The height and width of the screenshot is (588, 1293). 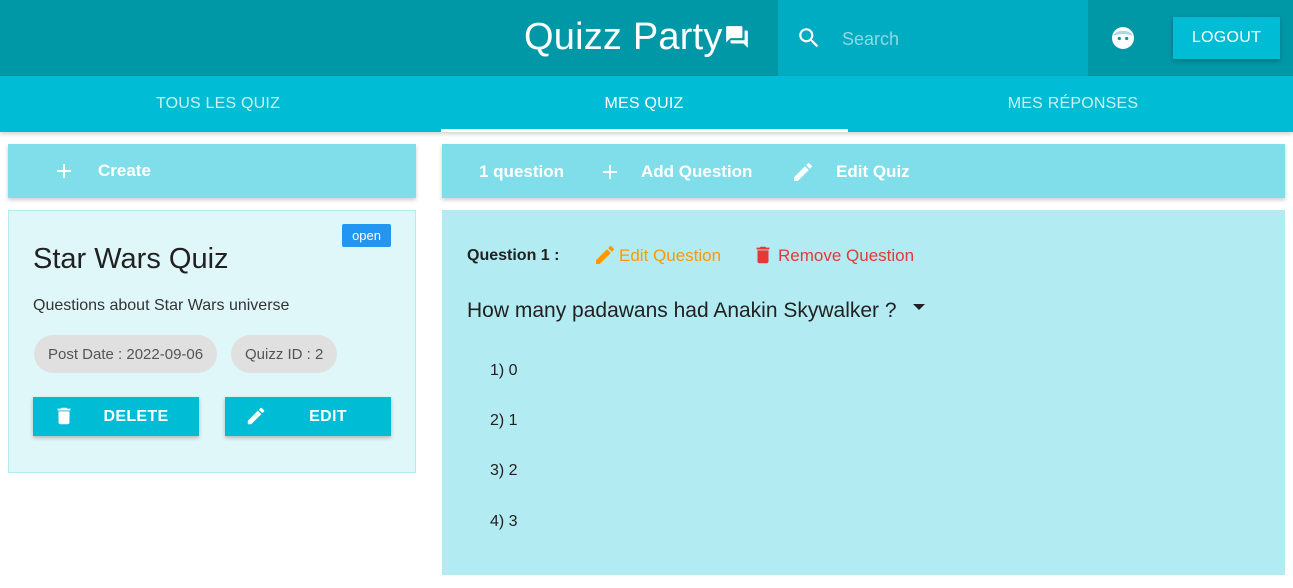 I want to click on post-date-chip: Post Date : 2022-09-06, so click(x=126, y=354).